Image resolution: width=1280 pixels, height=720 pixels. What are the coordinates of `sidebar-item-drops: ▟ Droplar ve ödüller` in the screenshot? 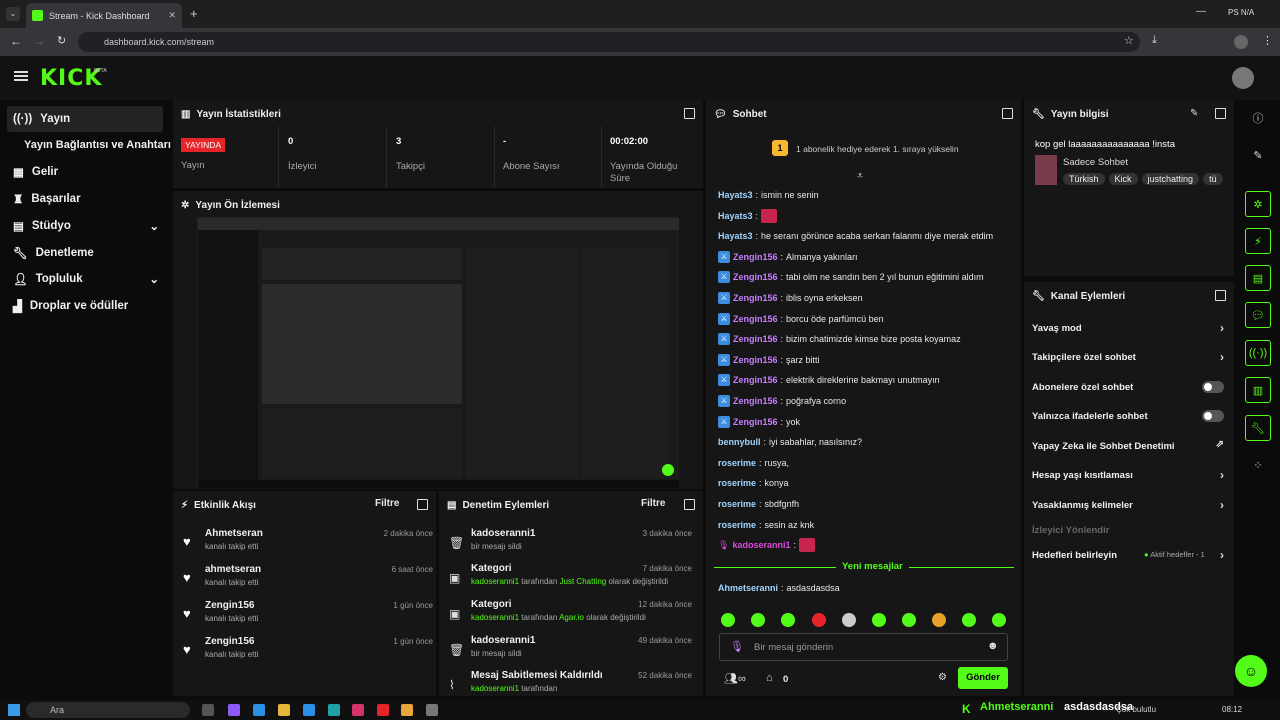 It's located at (85, 306).